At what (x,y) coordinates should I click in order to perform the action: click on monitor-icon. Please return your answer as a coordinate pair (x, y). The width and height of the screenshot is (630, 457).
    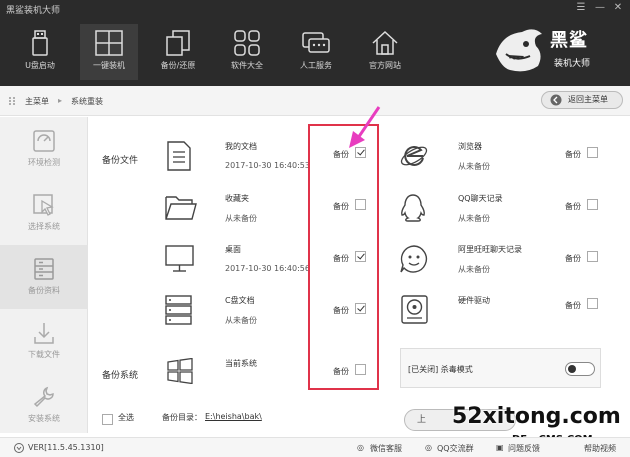
    Looking at the image, I should click on (179, 258).